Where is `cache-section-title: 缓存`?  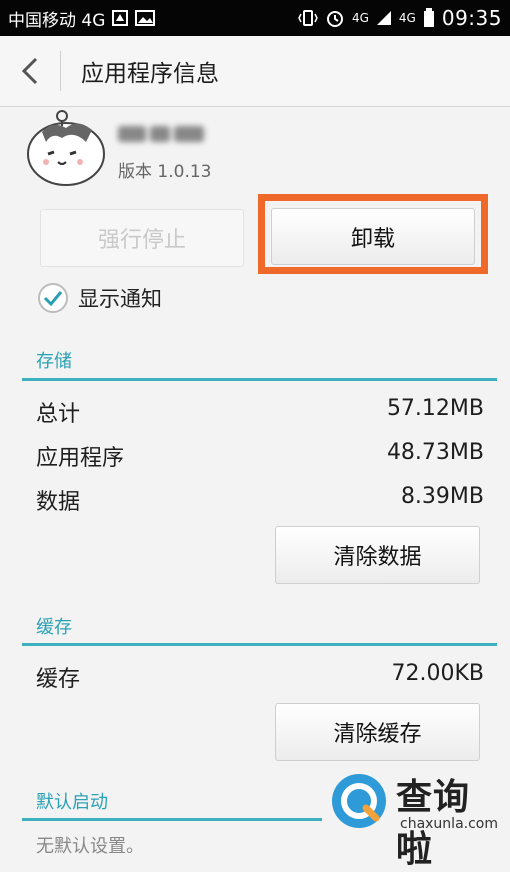
cache-section-title: 缓存 is located at coordinates (54, 627).